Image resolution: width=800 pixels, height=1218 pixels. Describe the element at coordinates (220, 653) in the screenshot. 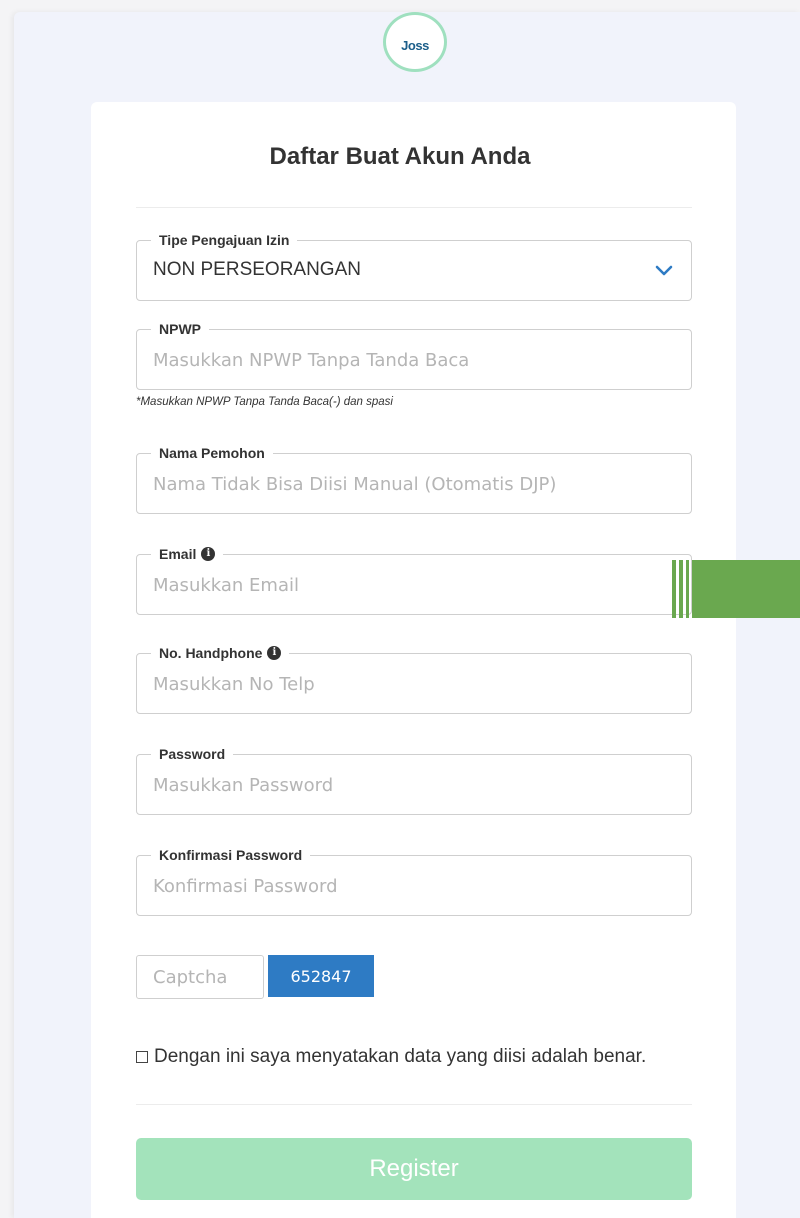

I see `phone-label: No. Handphone i` at that location.